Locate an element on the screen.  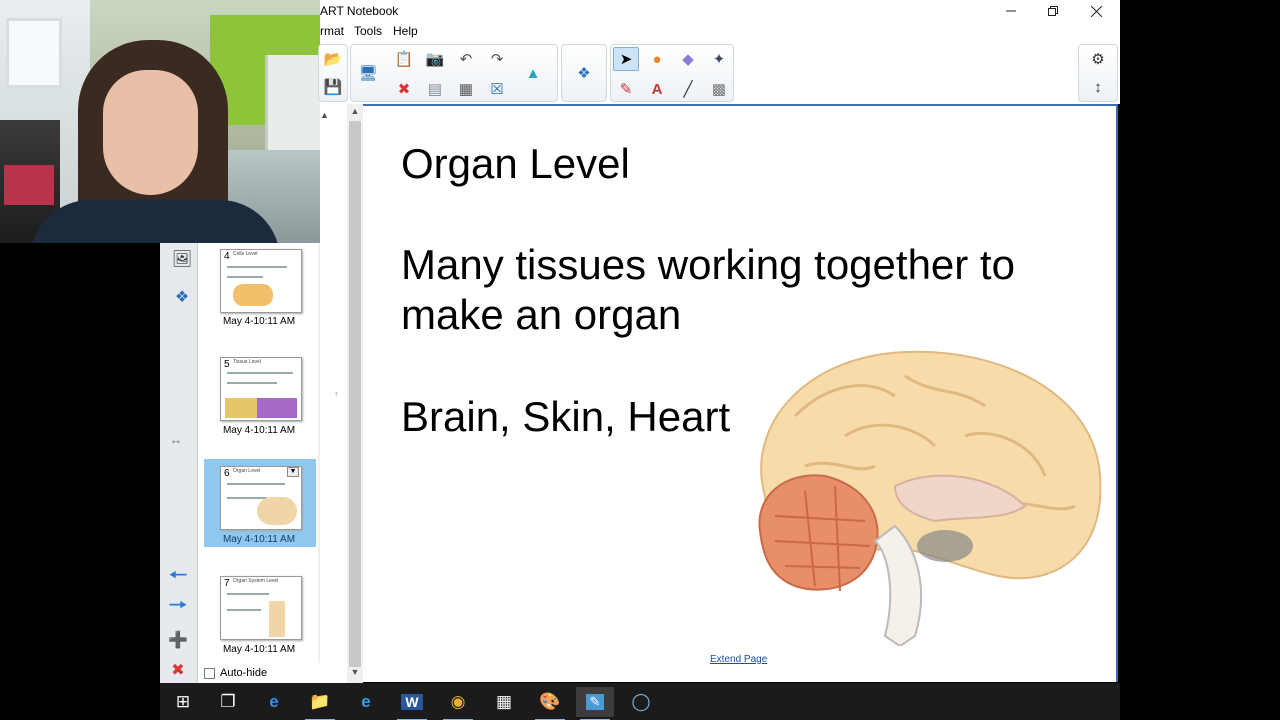
redo-button: ↷ is located at coordinates (497, 59).